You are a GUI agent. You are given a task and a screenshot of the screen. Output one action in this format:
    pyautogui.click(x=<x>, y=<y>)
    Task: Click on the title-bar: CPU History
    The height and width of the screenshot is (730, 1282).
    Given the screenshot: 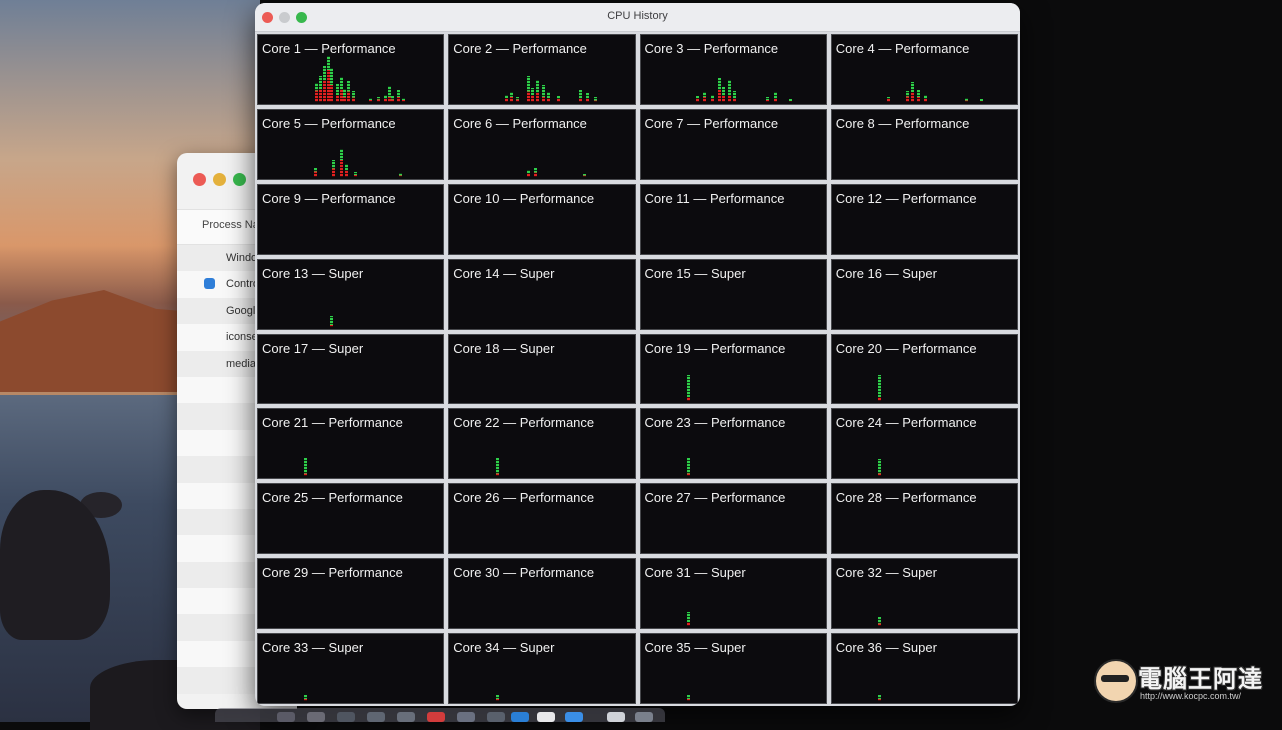 What is the action you would take?
    pyautogui.click(x=637, y=17)
    